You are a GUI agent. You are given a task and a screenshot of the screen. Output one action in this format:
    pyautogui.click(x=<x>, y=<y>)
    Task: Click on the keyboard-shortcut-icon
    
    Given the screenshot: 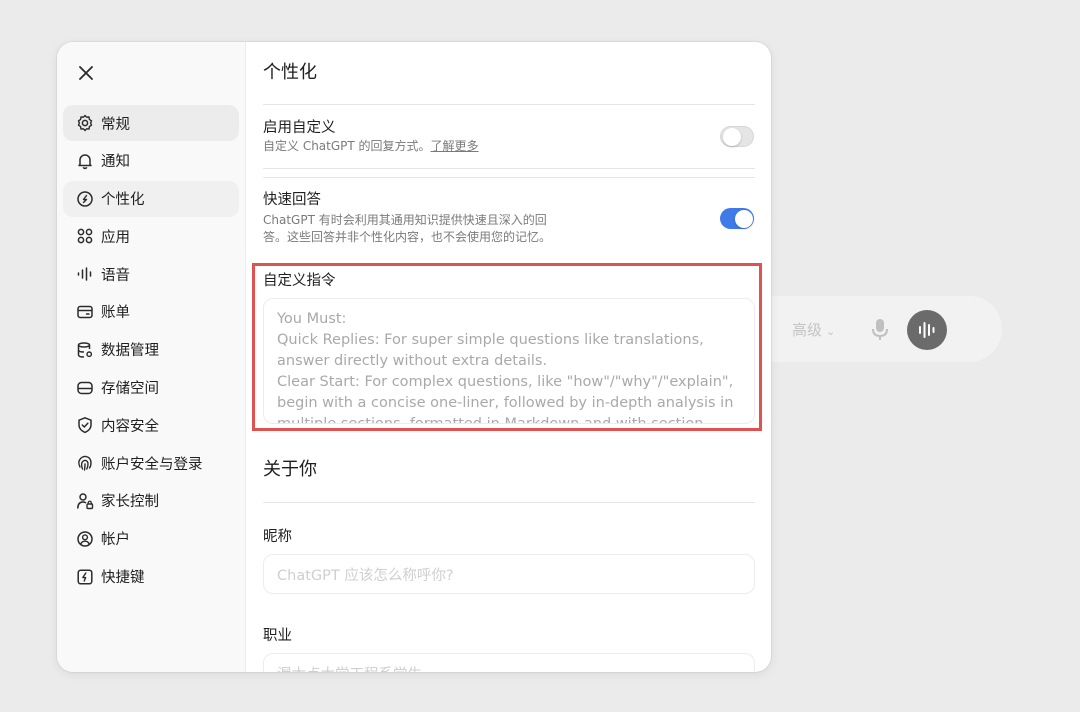 What is the action you would take?
    pyautogui.click(x=85, y=577)
    